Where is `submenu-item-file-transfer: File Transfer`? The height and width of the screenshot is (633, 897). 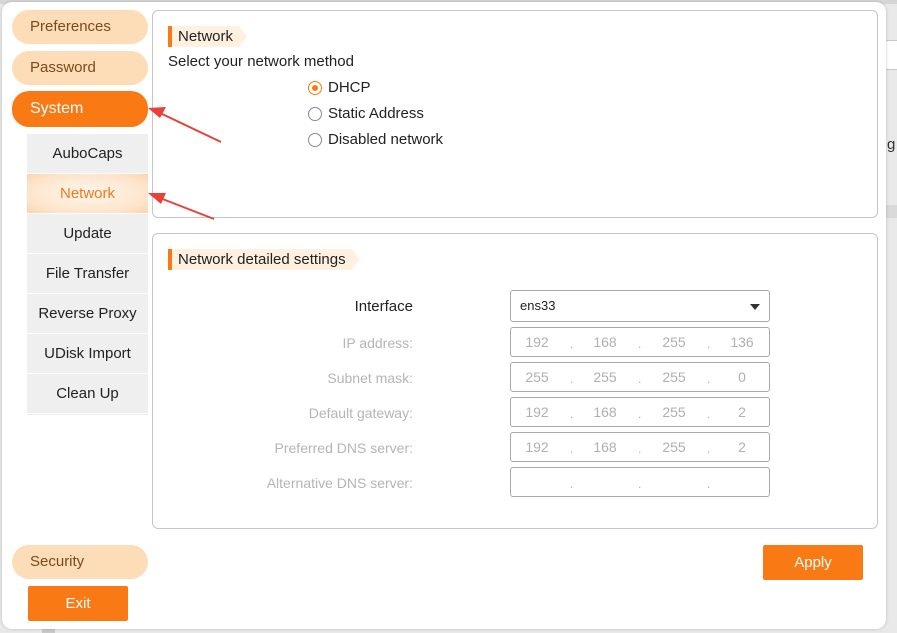
submenu-item-file-transfer: File Transfer is located at coordinates (87, 274).